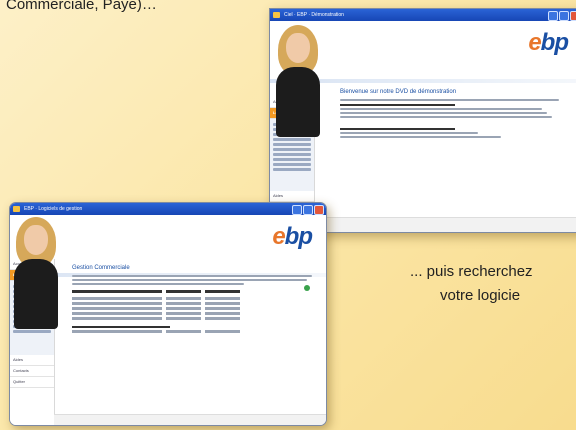  What do you see at coordinates (307, 288) in the screenshot?
I see `info-icon` at bounding box center [307, 288].